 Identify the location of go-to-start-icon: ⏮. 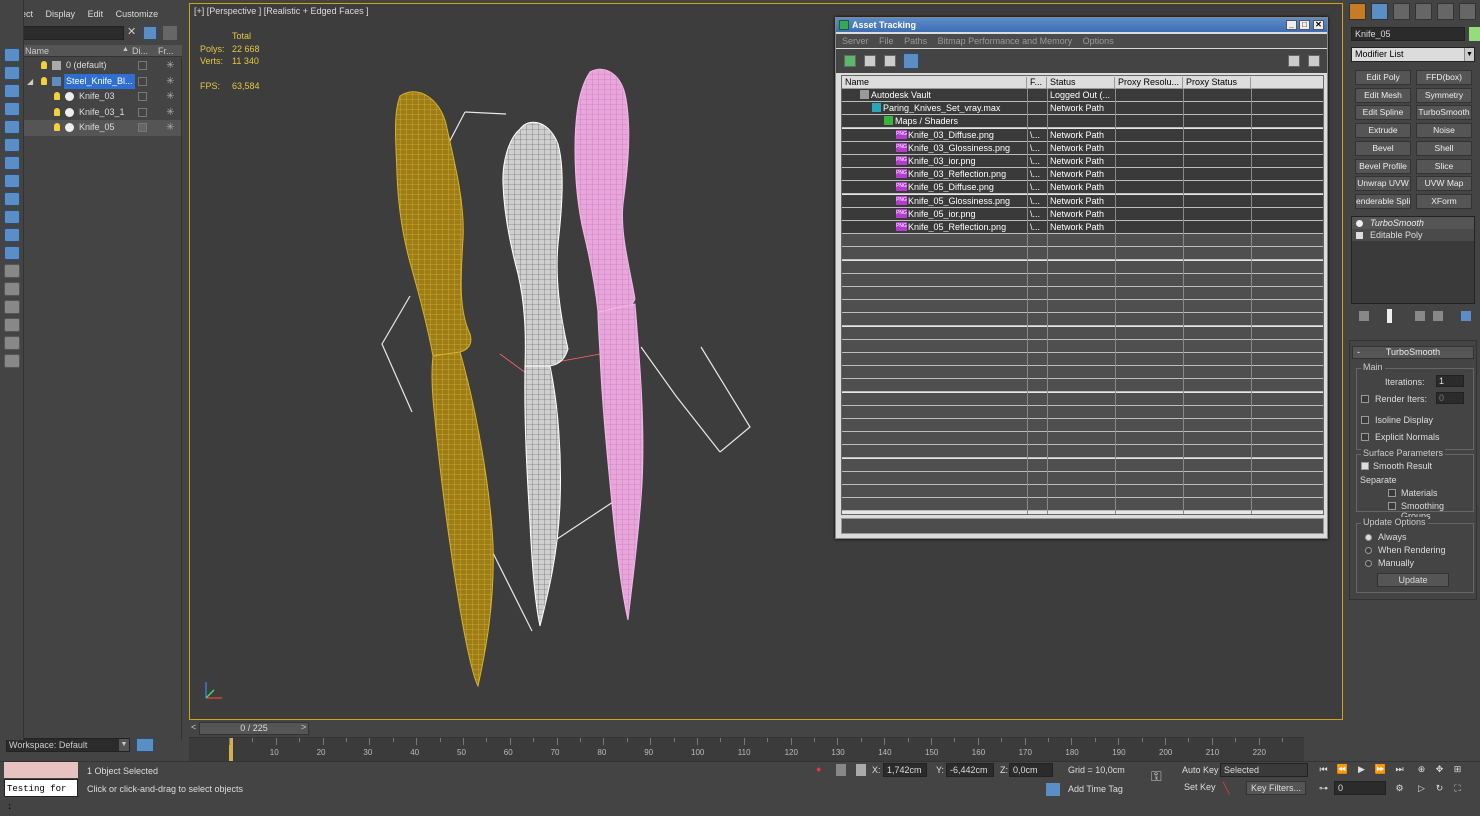
(1323, 769).